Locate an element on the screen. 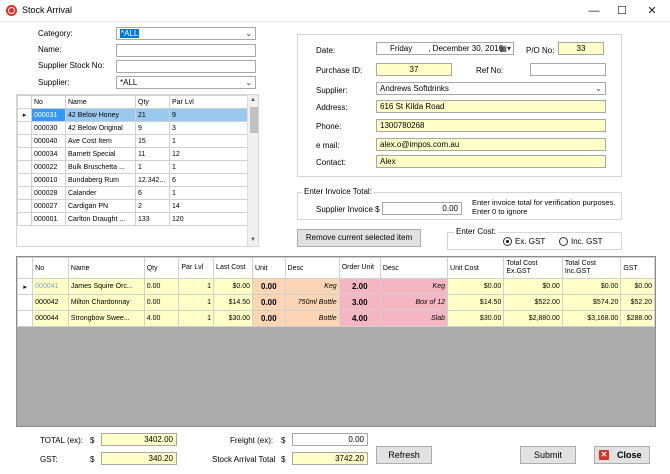 The height and width of the screenshot is (474, 670). cell-total-inc-gst: $3,168.00 is located at coordinates (591, 318).